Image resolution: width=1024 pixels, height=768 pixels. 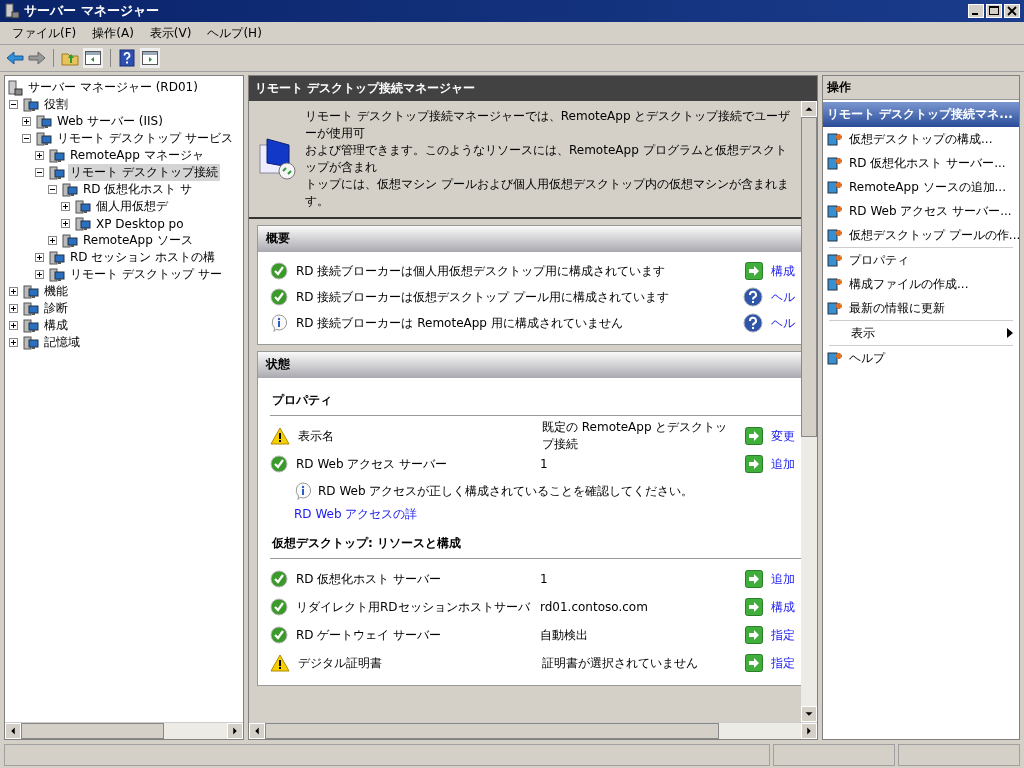 What do you see at coordinates (921, 308) in the screenshot?
I see `action-item: 最新の情報に更新` at bounding box center [921, 308].